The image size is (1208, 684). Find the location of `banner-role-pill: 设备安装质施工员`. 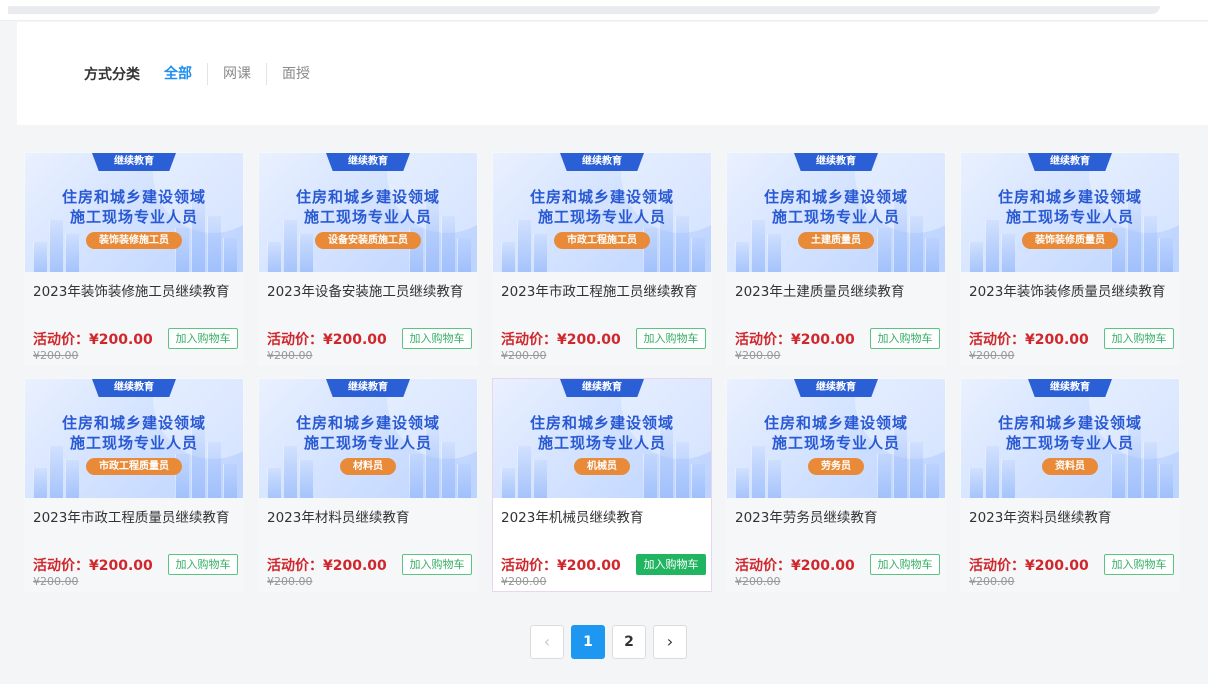

banner-role-pill: 设备安装质施工员 is located at coordinates (368, 240).